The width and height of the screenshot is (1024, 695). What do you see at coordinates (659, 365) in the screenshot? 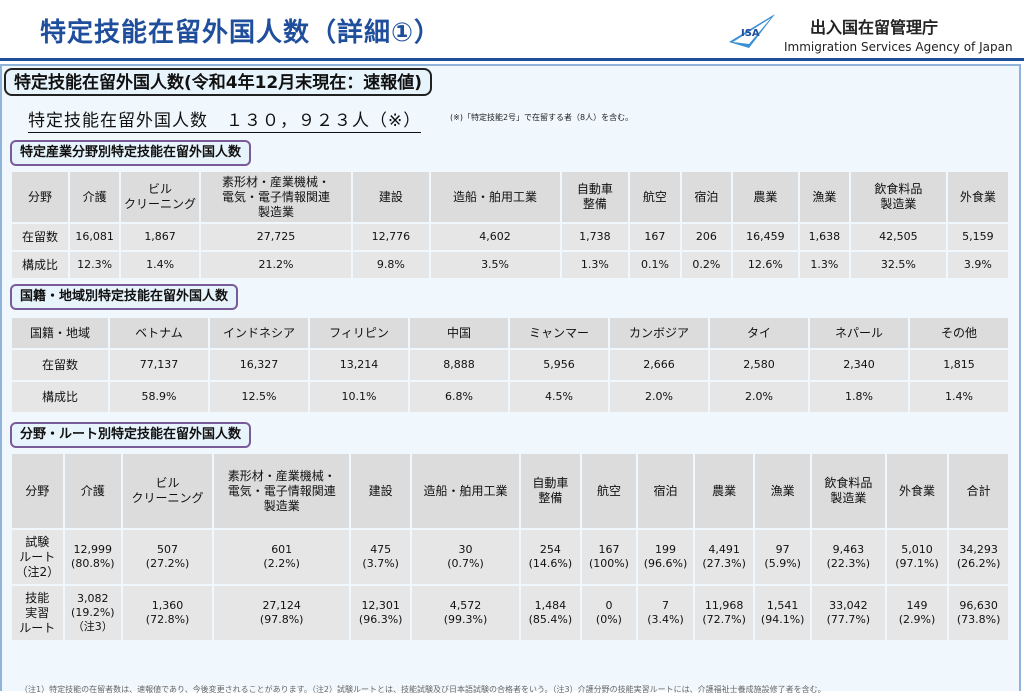
I see `table-cell: 2,666` at bounding box center [659, 365].